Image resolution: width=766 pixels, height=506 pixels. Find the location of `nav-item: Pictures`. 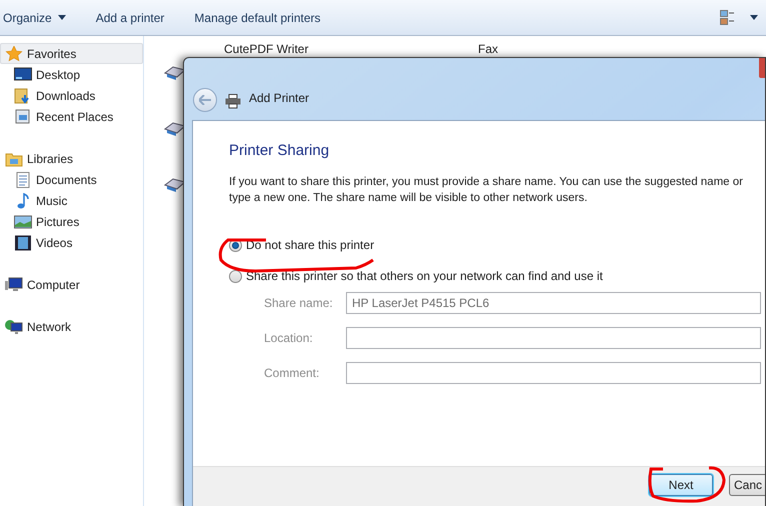

nav-item: Pictures is located at coordinates (71, 221).